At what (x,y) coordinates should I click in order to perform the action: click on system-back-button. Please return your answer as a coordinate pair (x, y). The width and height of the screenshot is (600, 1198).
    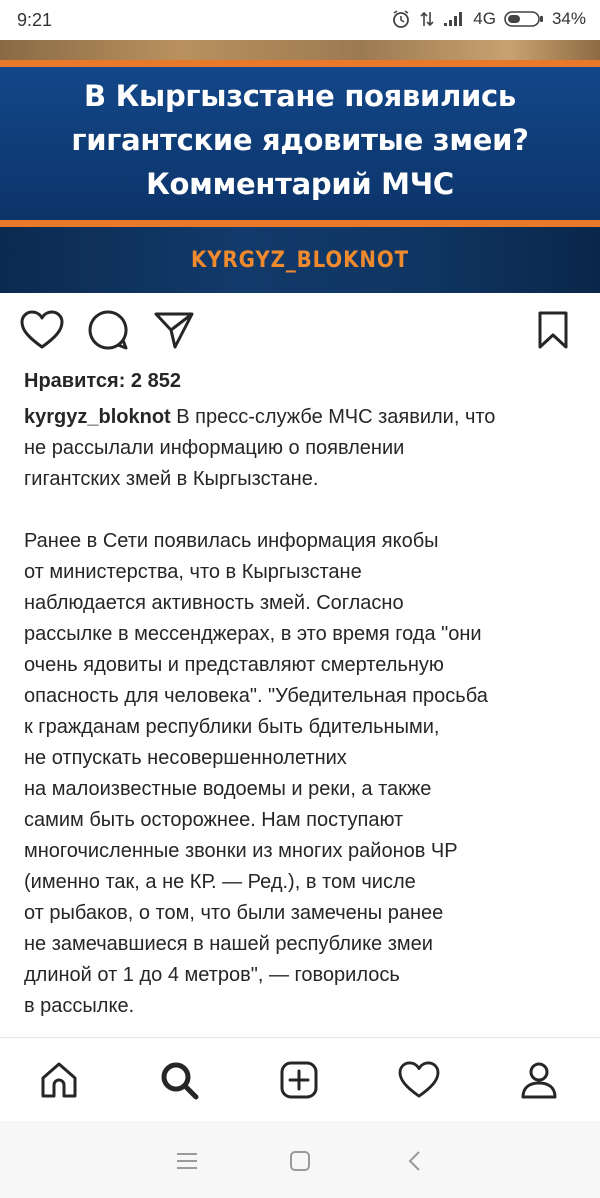
    Looking at the image, I should click on (415, 1161).